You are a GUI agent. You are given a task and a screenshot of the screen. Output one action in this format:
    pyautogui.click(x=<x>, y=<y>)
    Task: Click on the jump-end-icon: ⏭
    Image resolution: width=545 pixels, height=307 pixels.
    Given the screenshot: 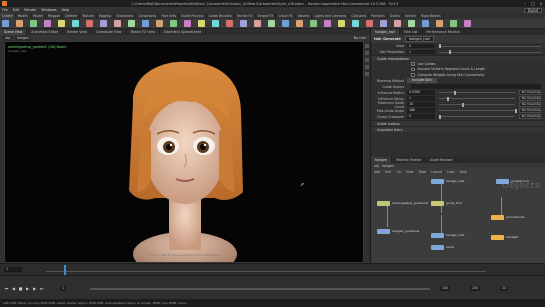 What is the action you would take?
    pyautogui.click(x=41, y=288)
    